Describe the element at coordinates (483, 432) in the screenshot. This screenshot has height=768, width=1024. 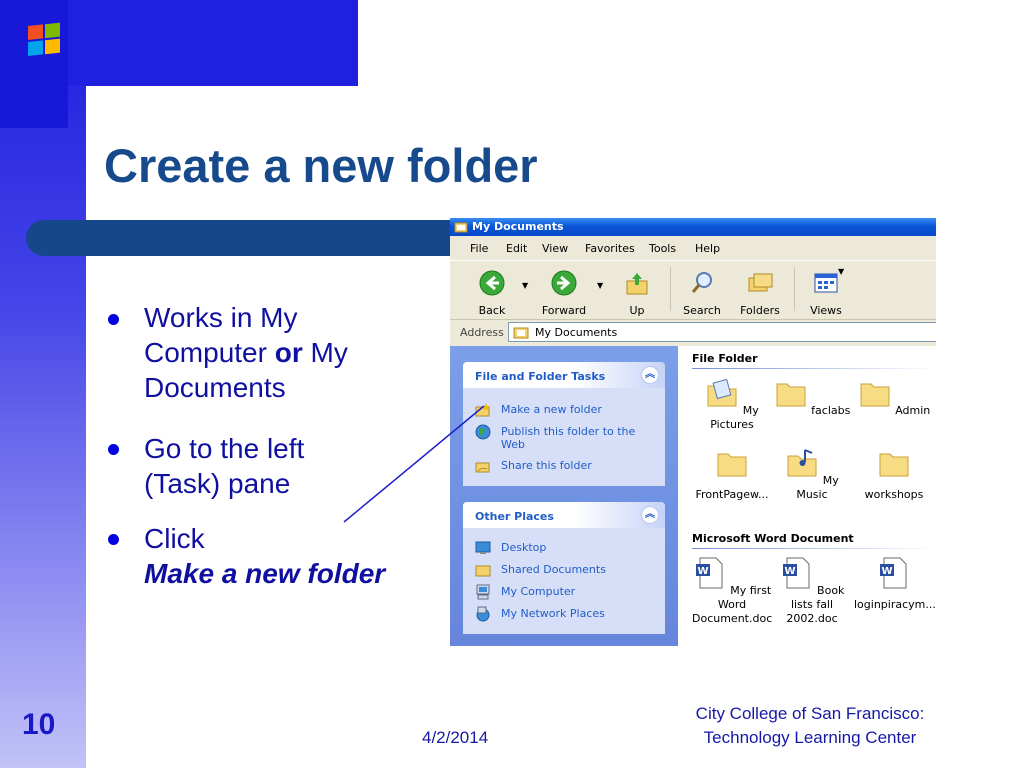
I see `globe-icon` at that location.